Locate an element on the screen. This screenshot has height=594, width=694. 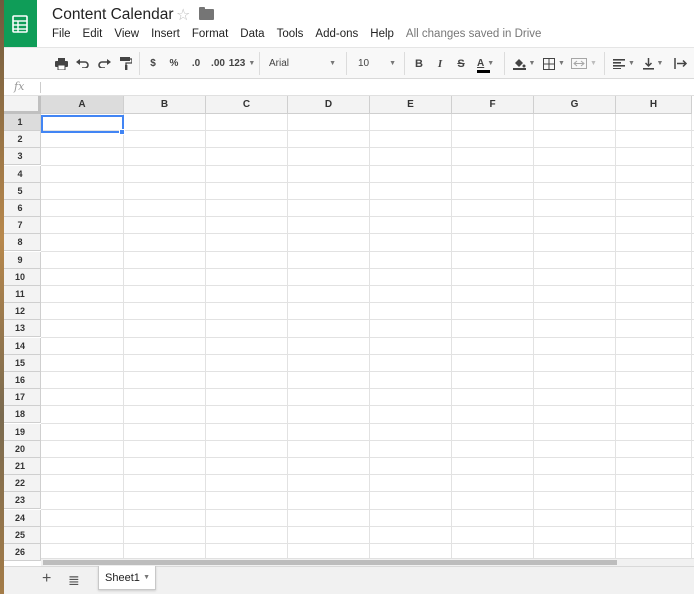
text-color-label: A is located at coordinates (481, 63).